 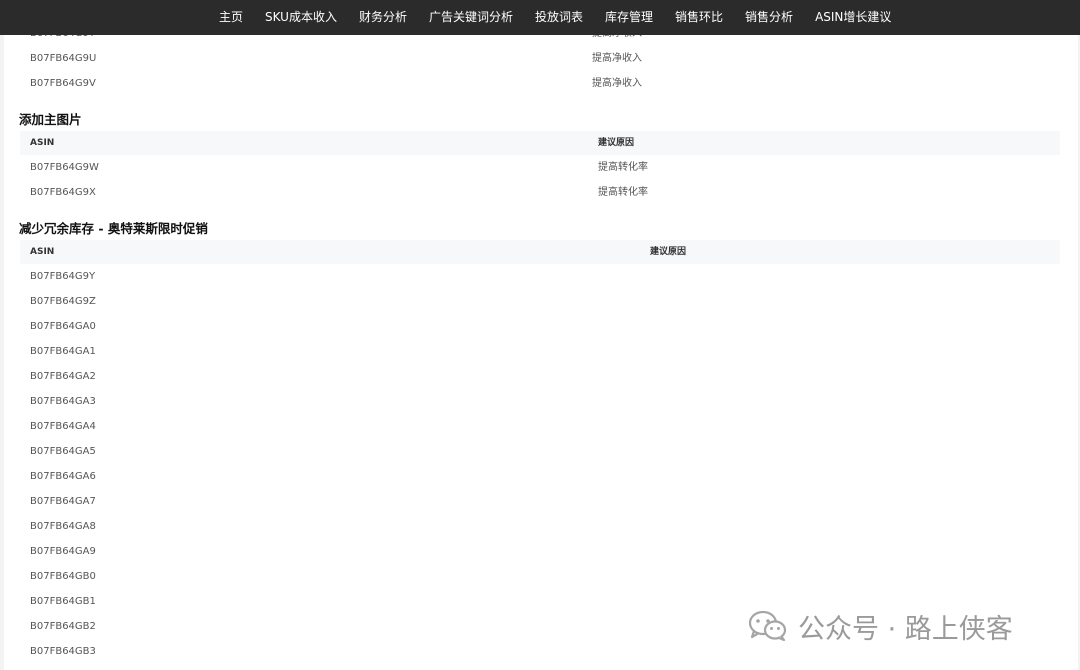 What do you see at coordinates (64, 167) in the screenshot?
I see `asin-cell: B07FB64G9W` at bounding box center [64, 167].